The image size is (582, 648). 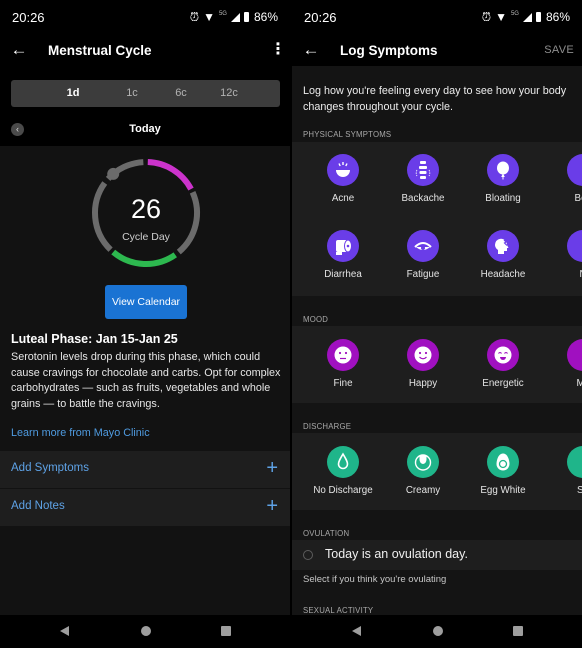 I want to click on cycle-day-caption: Cycle Day, so click(x=146, y=237).